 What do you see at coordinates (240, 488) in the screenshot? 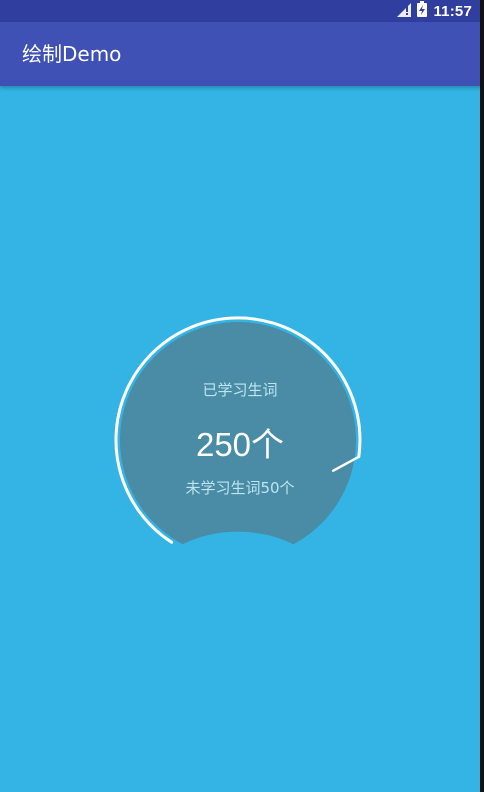
I see `unlearned-words-label: 未学习生词50个` at bounding box center [240, 488].